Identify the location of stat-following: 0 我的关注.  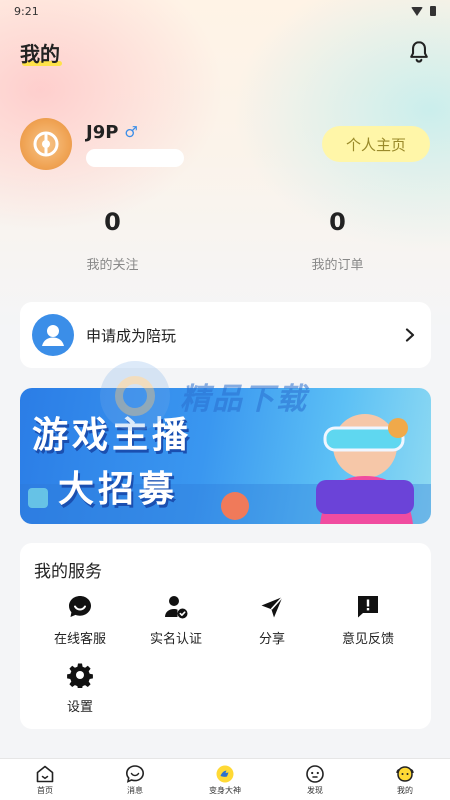
(112, 239).